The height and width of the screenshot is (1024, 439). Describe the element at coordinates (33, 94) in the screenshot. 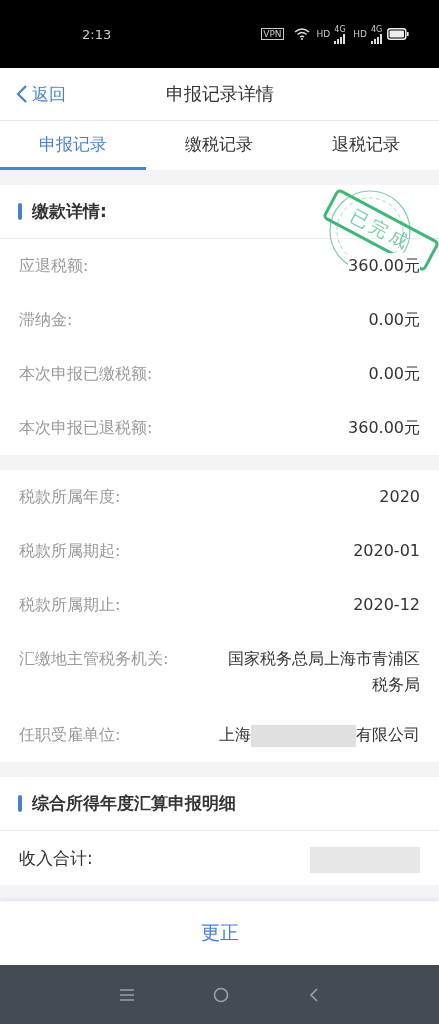

I see `back-button: 返回` at that location.